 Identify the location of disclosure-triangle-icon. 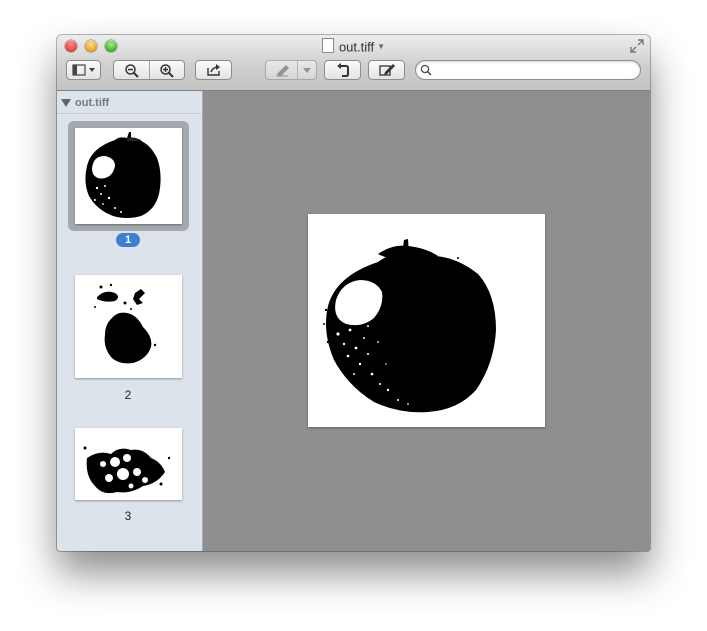
(66, 103).